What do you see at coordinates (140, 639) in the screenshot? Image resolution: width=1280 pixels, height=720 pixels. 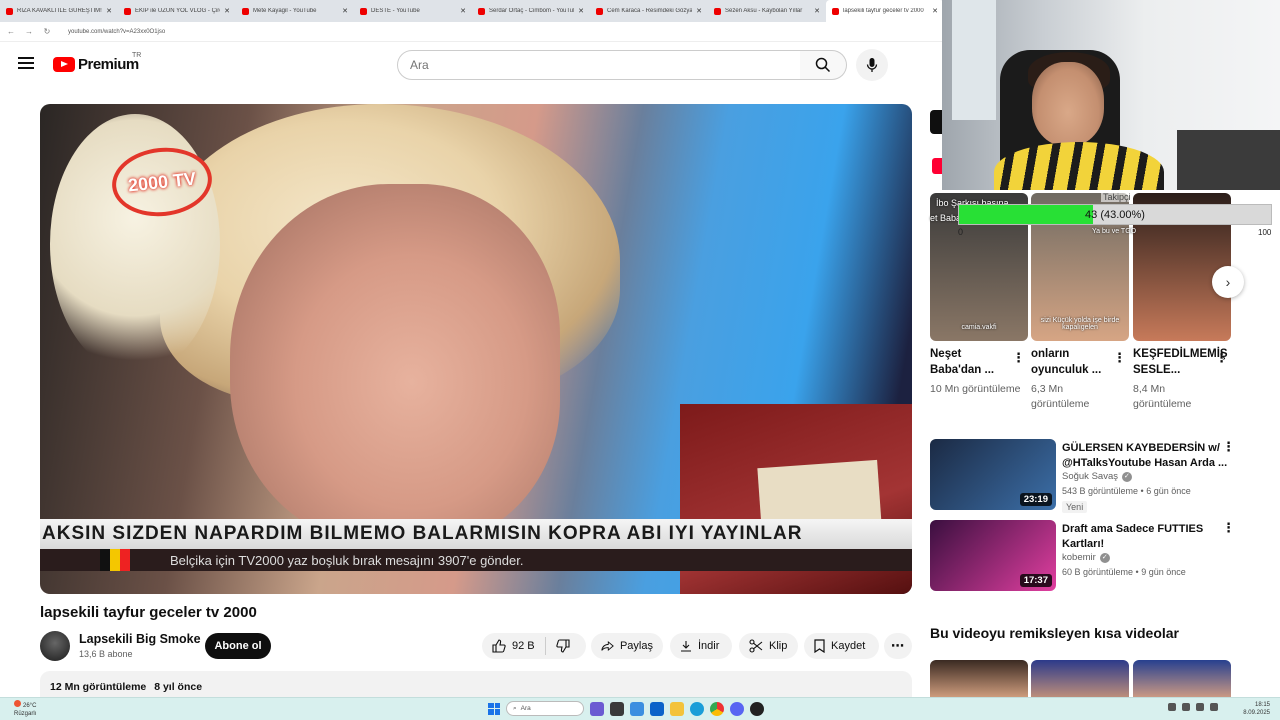 I see `channel-name: Lapsekili Big Smoke` at bounding box center [140, 639].